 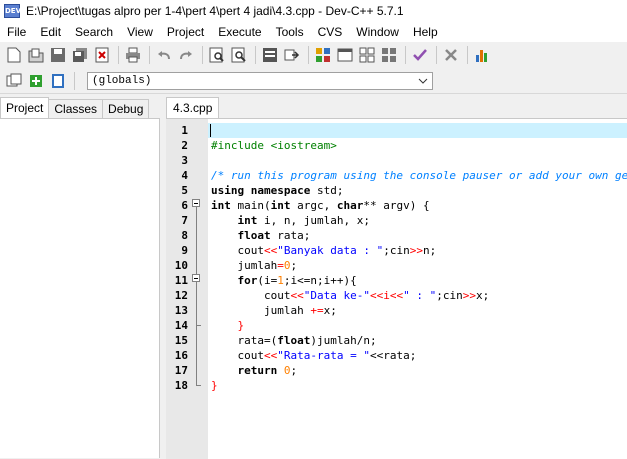 I want to click on menu-execute: Execute, so click(x=239, y=32).